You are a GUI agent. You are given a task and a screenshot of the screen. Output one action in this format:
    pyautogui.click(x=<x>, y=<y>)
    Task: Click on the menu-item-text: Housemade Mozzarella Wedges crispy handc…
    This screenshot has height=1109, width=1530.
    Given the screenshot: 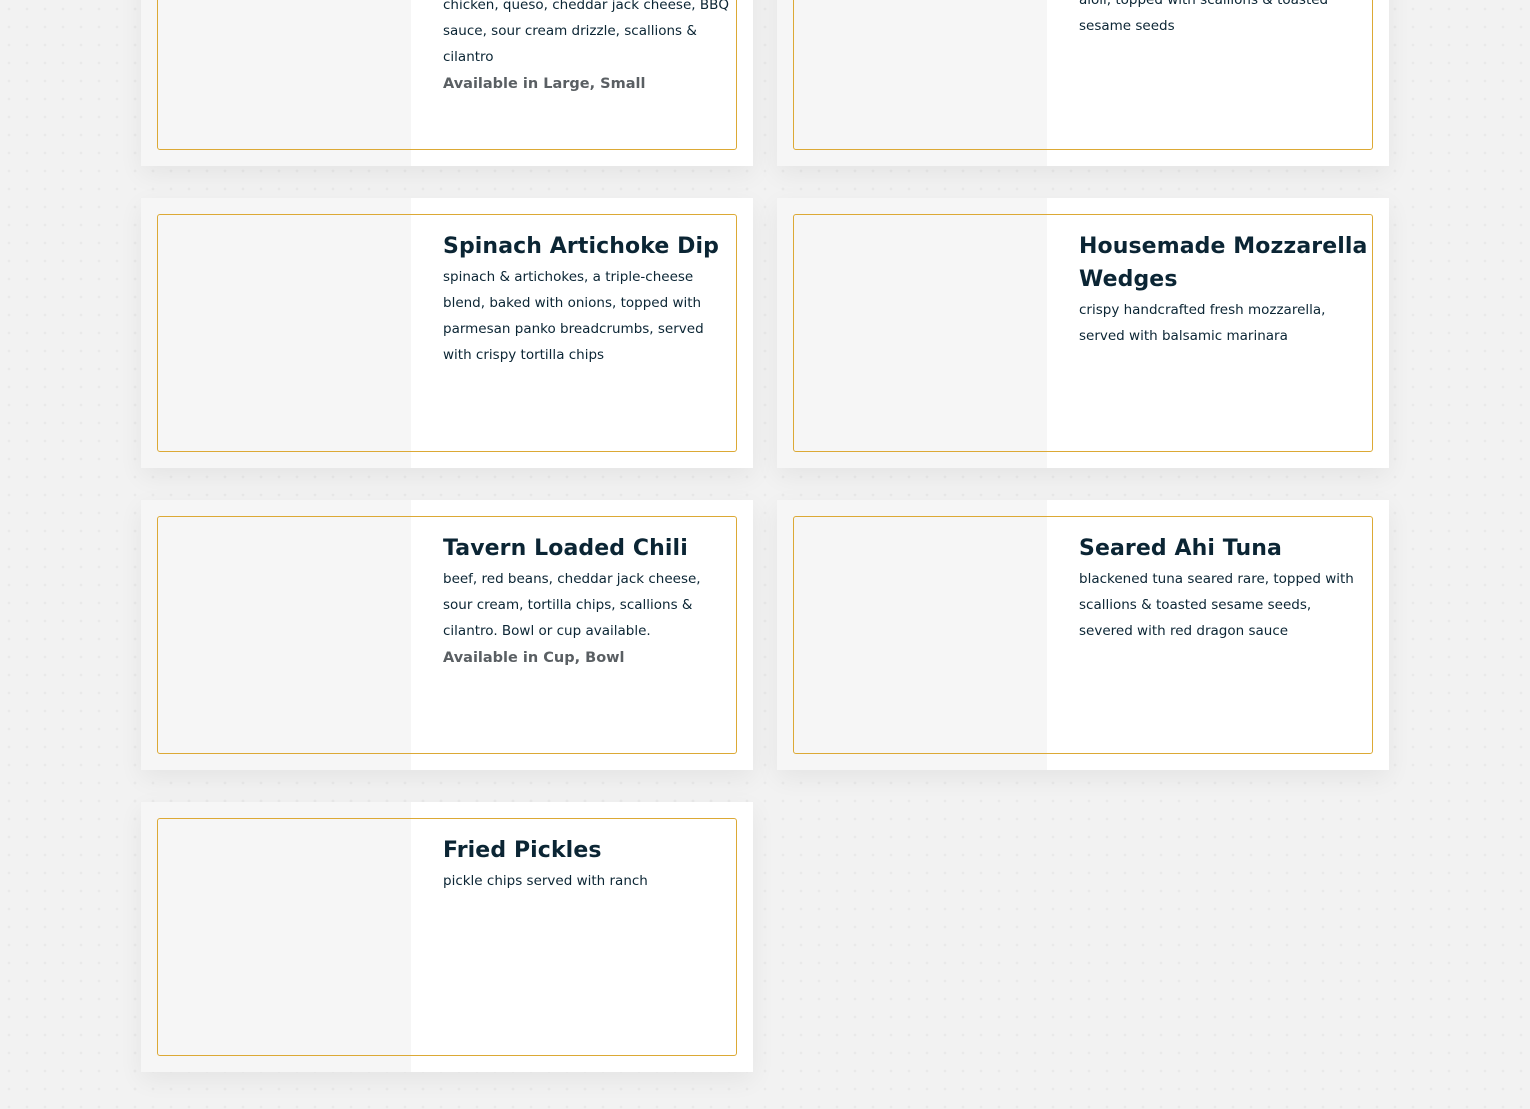 What is the action you would take?
    pyautogui.click(x=1224, y=289)
    